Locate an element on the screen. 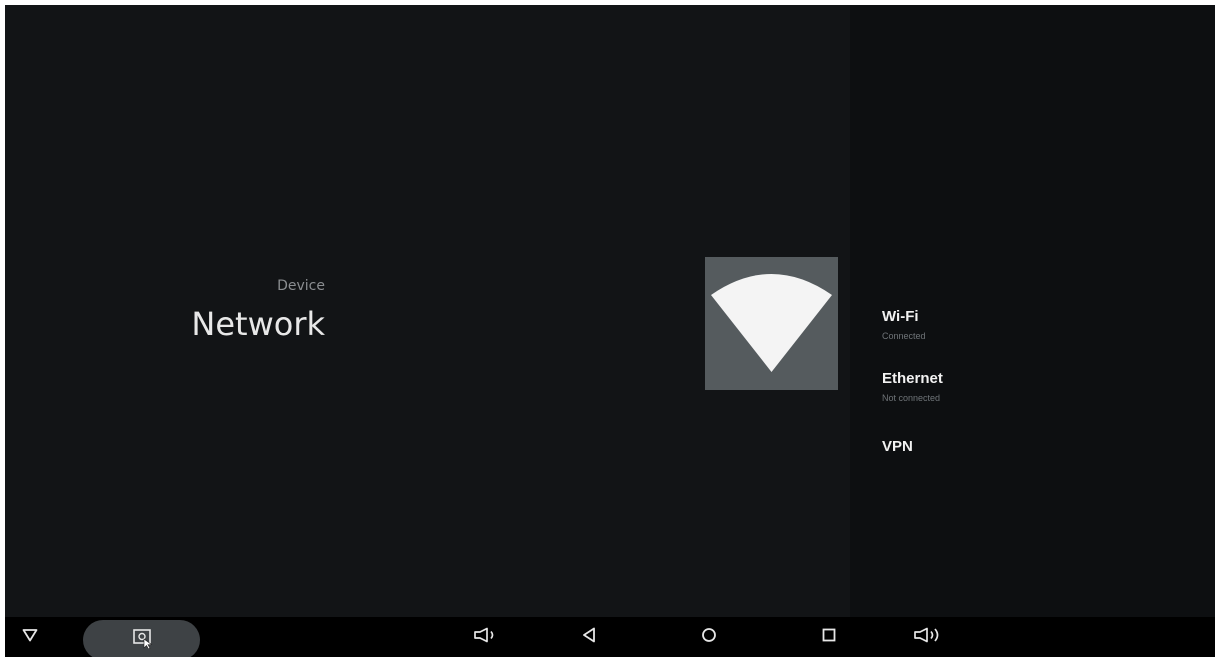 The image size is (1217, 658). recents-icon is located at coordinates (829, 637).